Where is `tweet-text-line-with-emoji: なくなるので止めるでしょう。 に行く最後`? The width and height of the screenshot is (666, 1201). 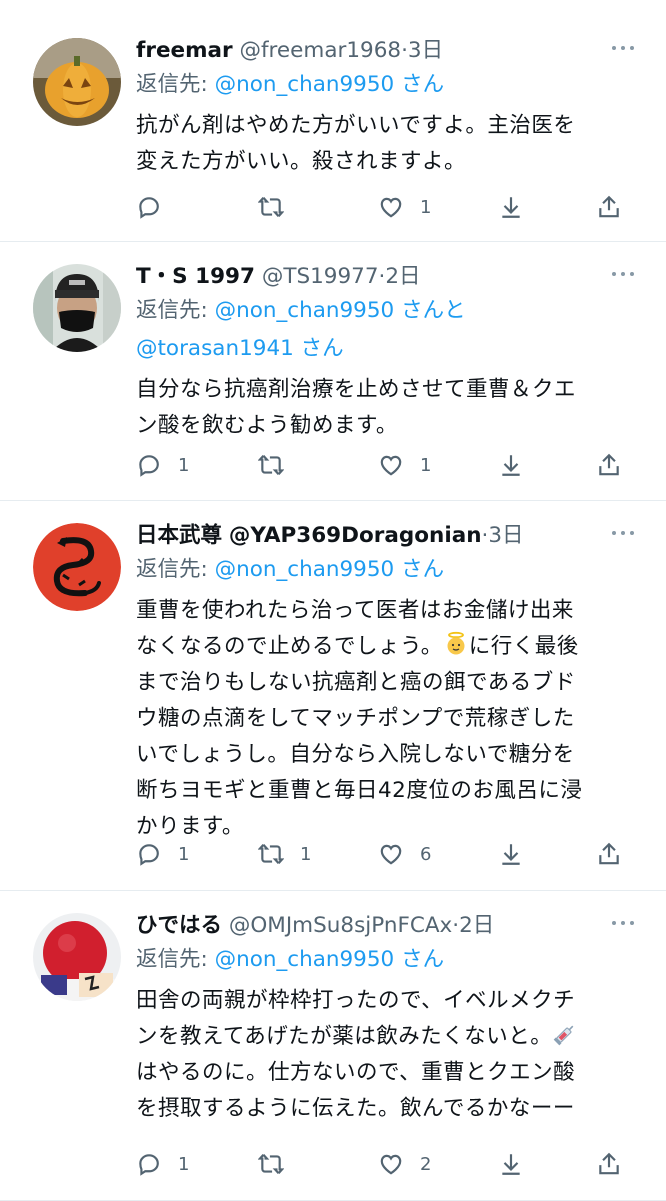 tweet-text-line-with-emoji: なくなるので止めるでしょう。 に行く最後 is located at coordinates (388, 647).